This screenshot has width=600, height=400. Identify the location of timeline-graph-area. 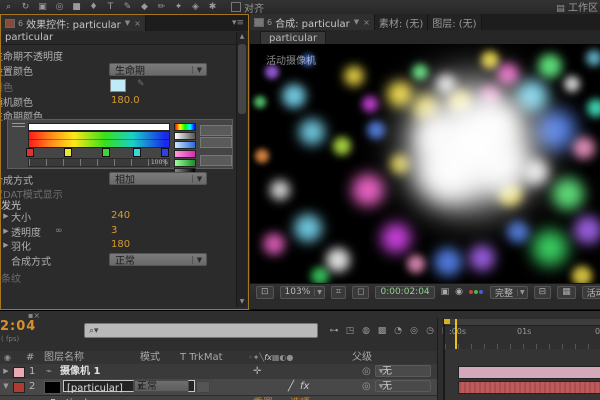
(522, 374).